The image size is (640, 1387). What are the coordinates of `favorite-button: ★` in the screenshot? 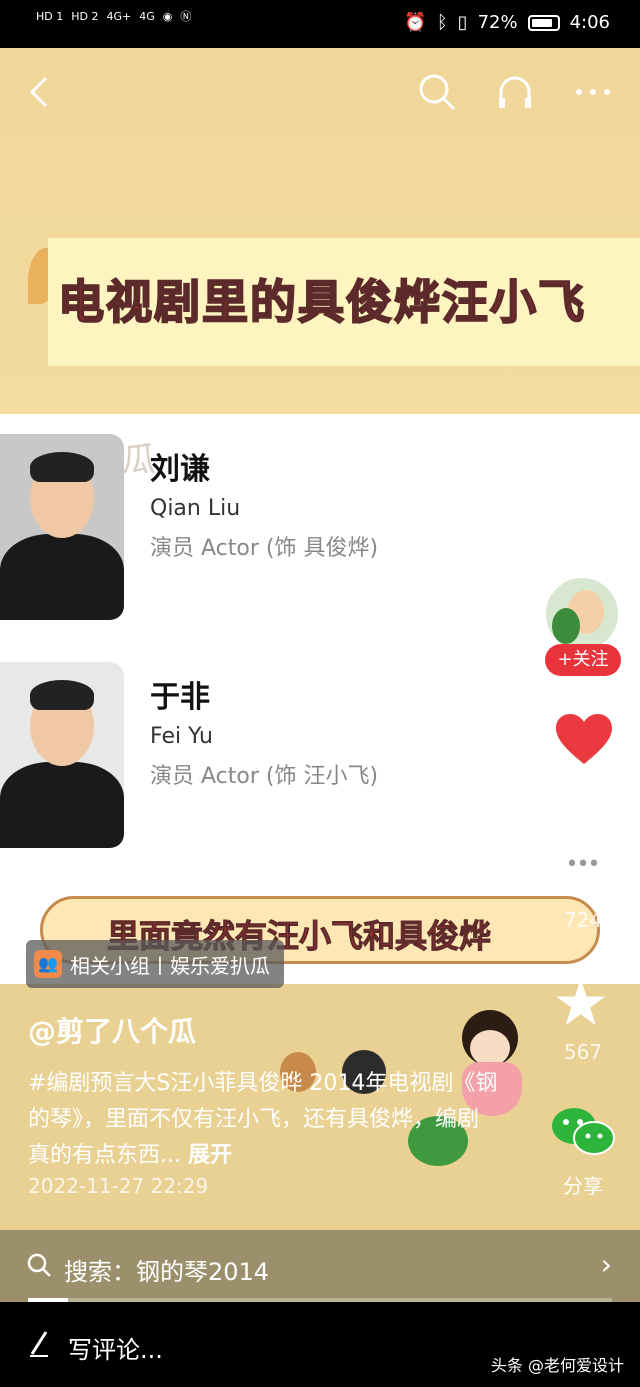 It's located at (580, 1004).